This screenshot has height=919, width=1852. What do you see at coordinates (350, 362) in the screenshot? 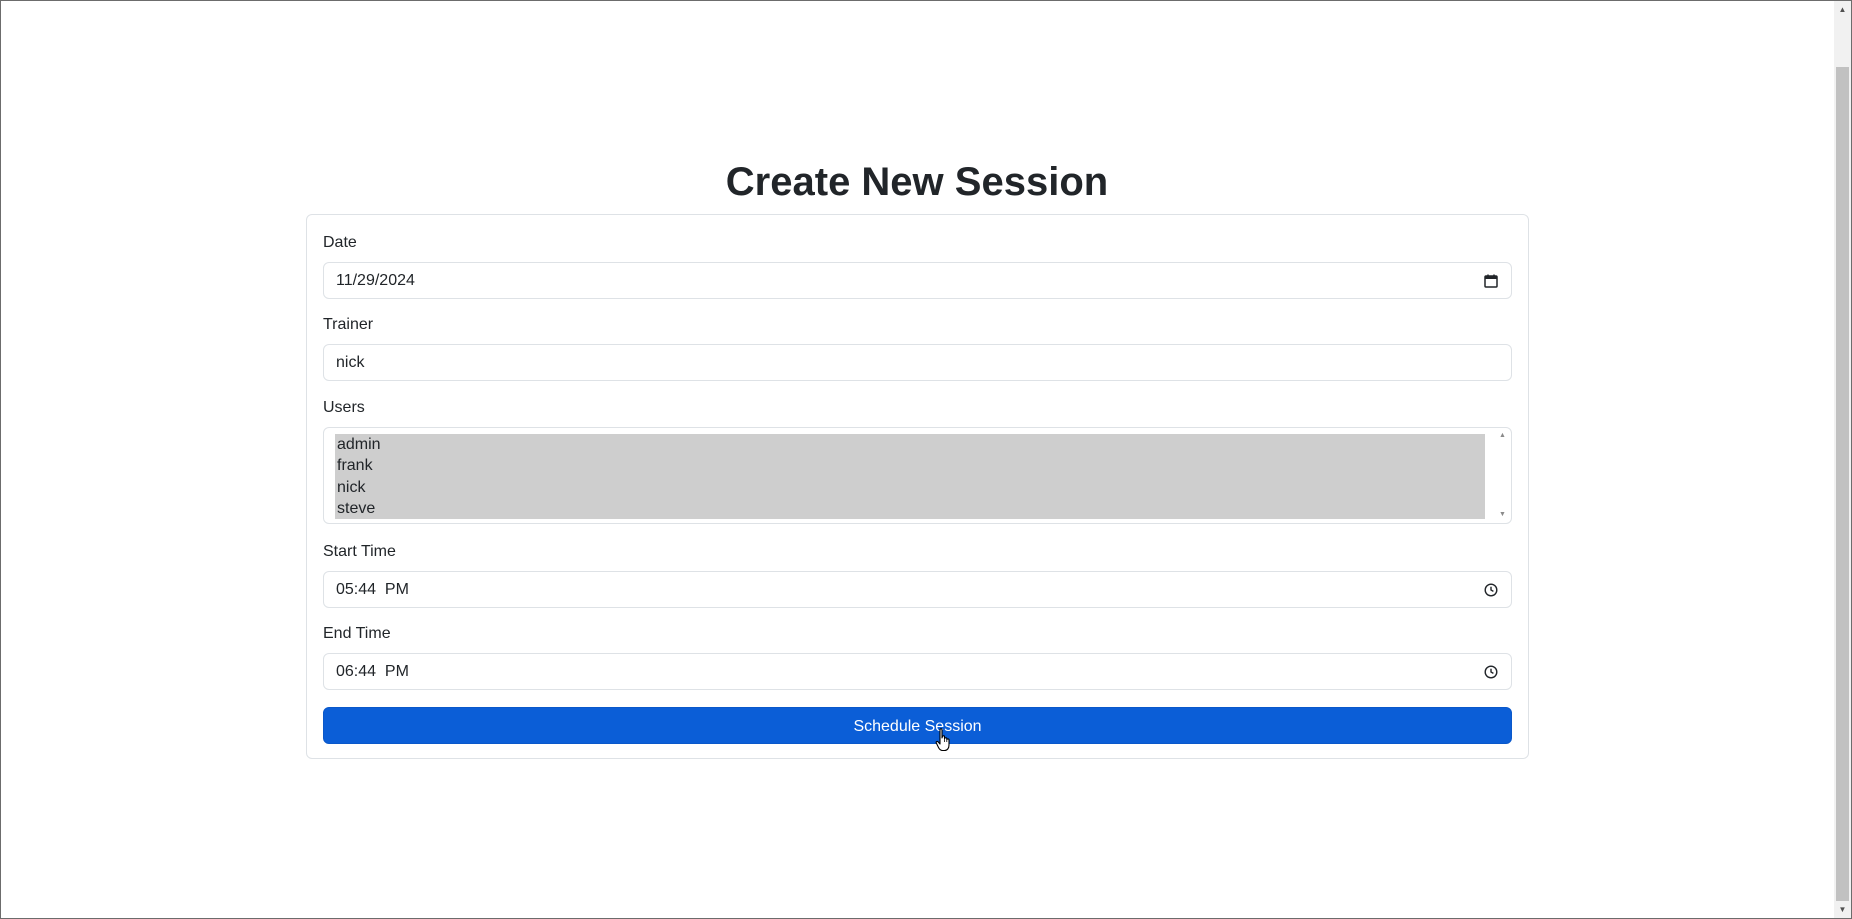
I see `trainer-value: nick` at bounding box center [350, 362].